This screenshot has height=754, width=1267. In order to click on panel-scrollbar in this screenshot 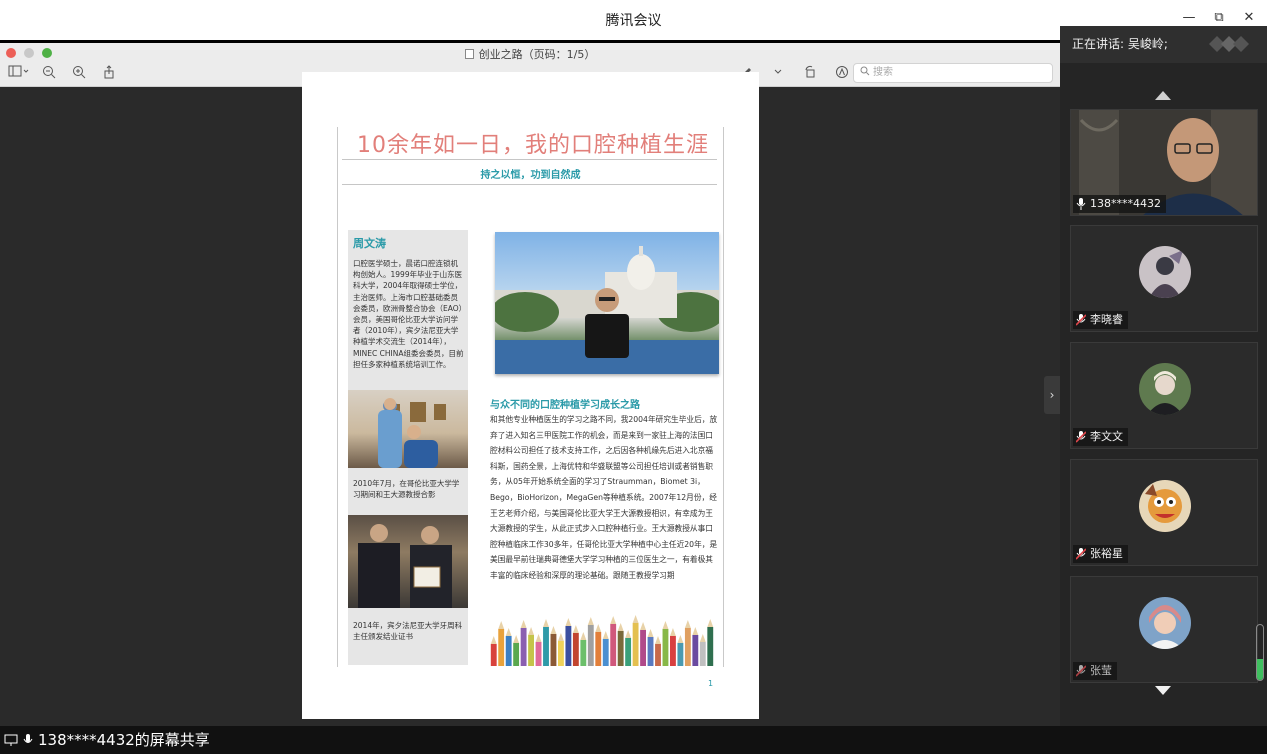, I will do `click(1260, 652)`.